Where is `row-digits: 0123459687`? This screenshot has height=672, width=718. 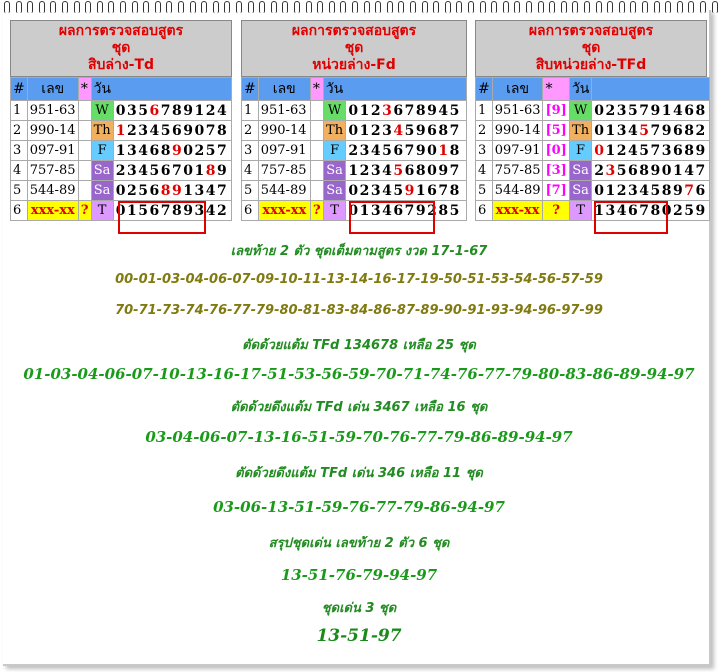 row-digits: 0123459687 is located at coordinates (406, 130).